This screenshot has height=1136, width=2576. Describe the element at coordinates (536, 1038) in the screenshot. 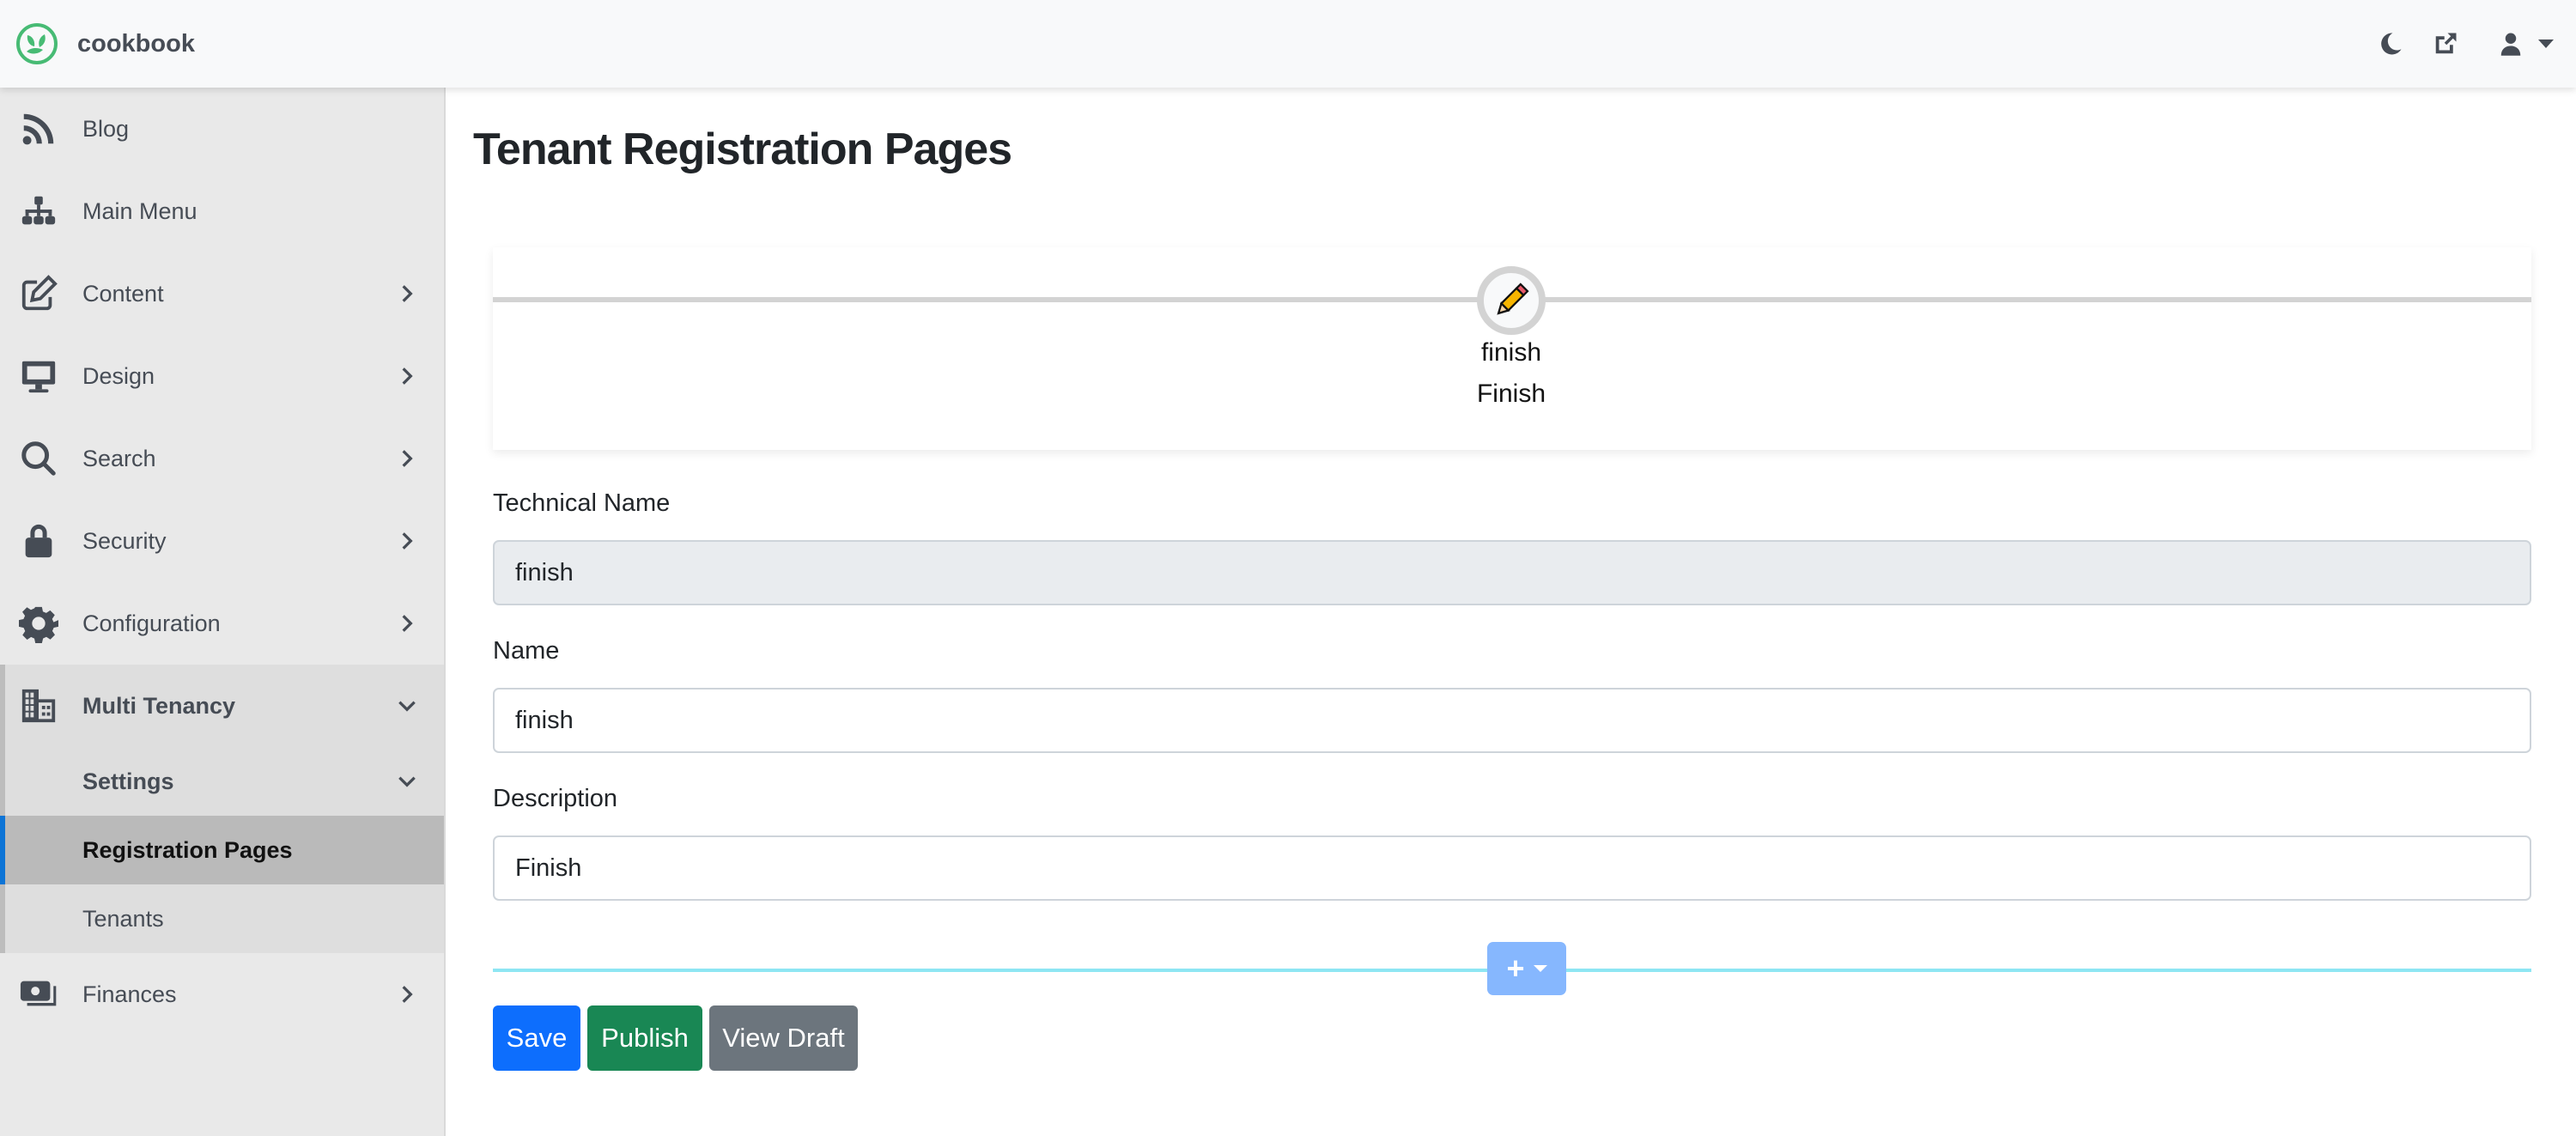

I see `save-button: Save` at that location.